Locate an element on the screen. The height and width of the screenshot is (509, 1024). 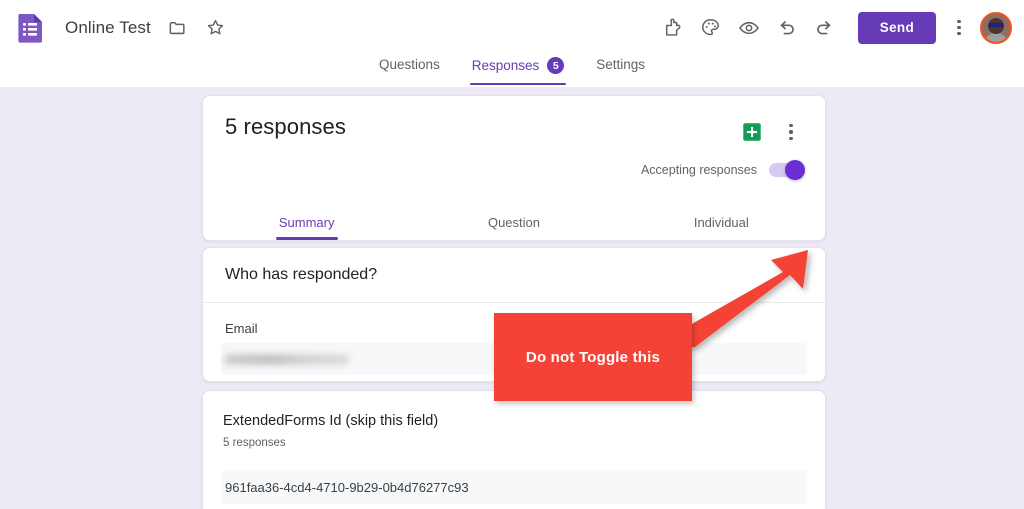
accepting-responses-toggle is located at coordinates (787, 170).